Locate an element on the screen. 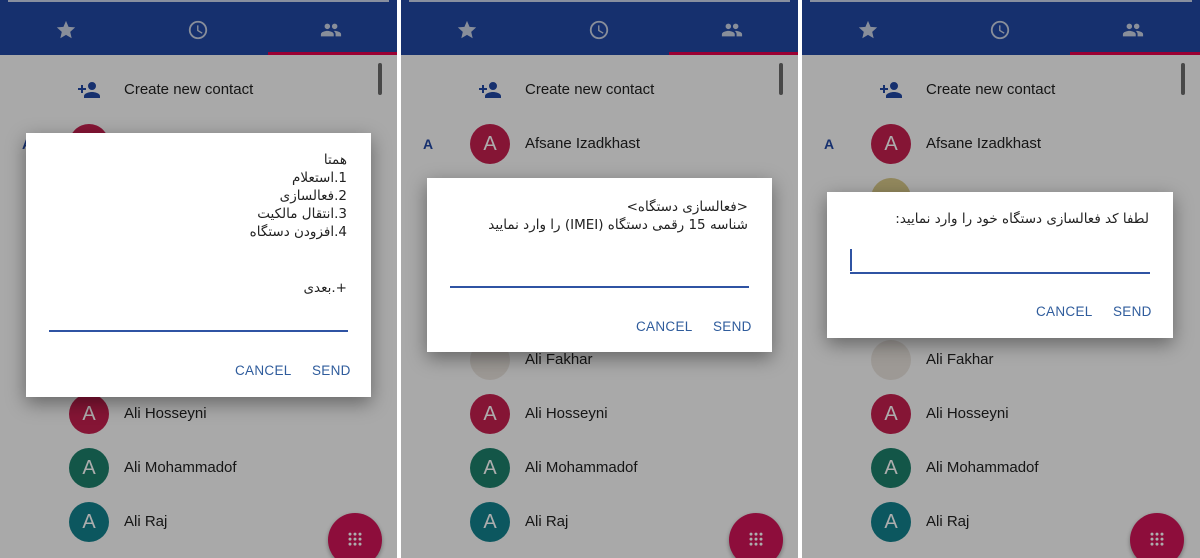 This screenshot has height=558, width=1200. activation-code-input is located at coordinates (1000, 273).